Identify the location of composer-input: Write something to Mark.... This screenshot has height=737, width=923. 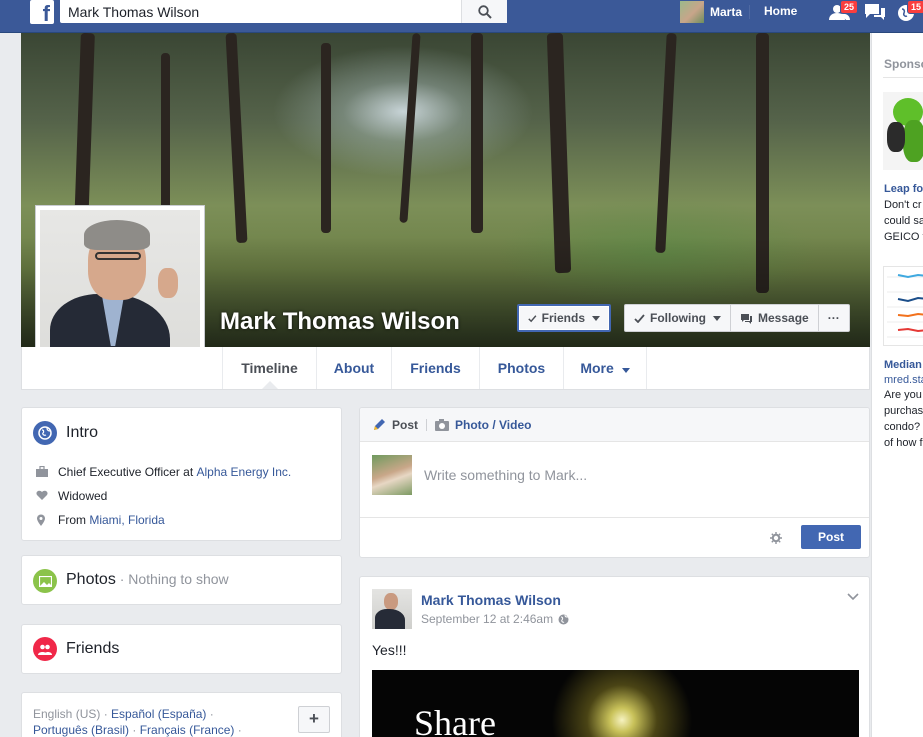
(505, 475).